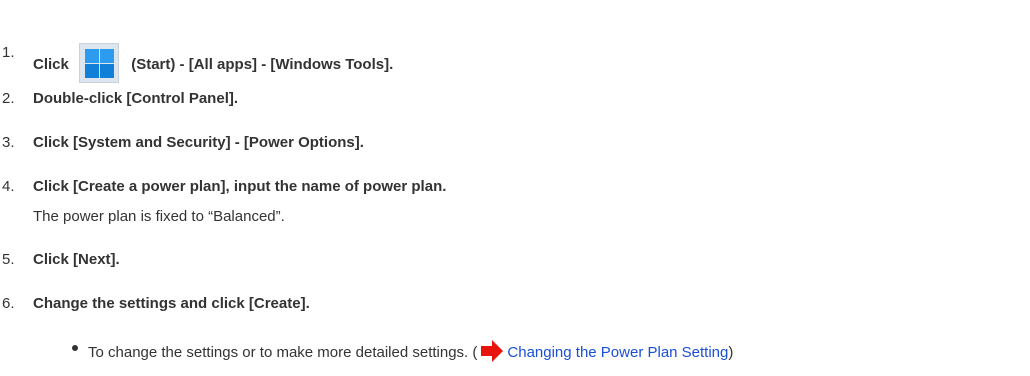 The image size is (1030, 376). Describe the element at coordinates (51, 64) in the screenshot. I see `step-text-before-icon: Click` at that location.